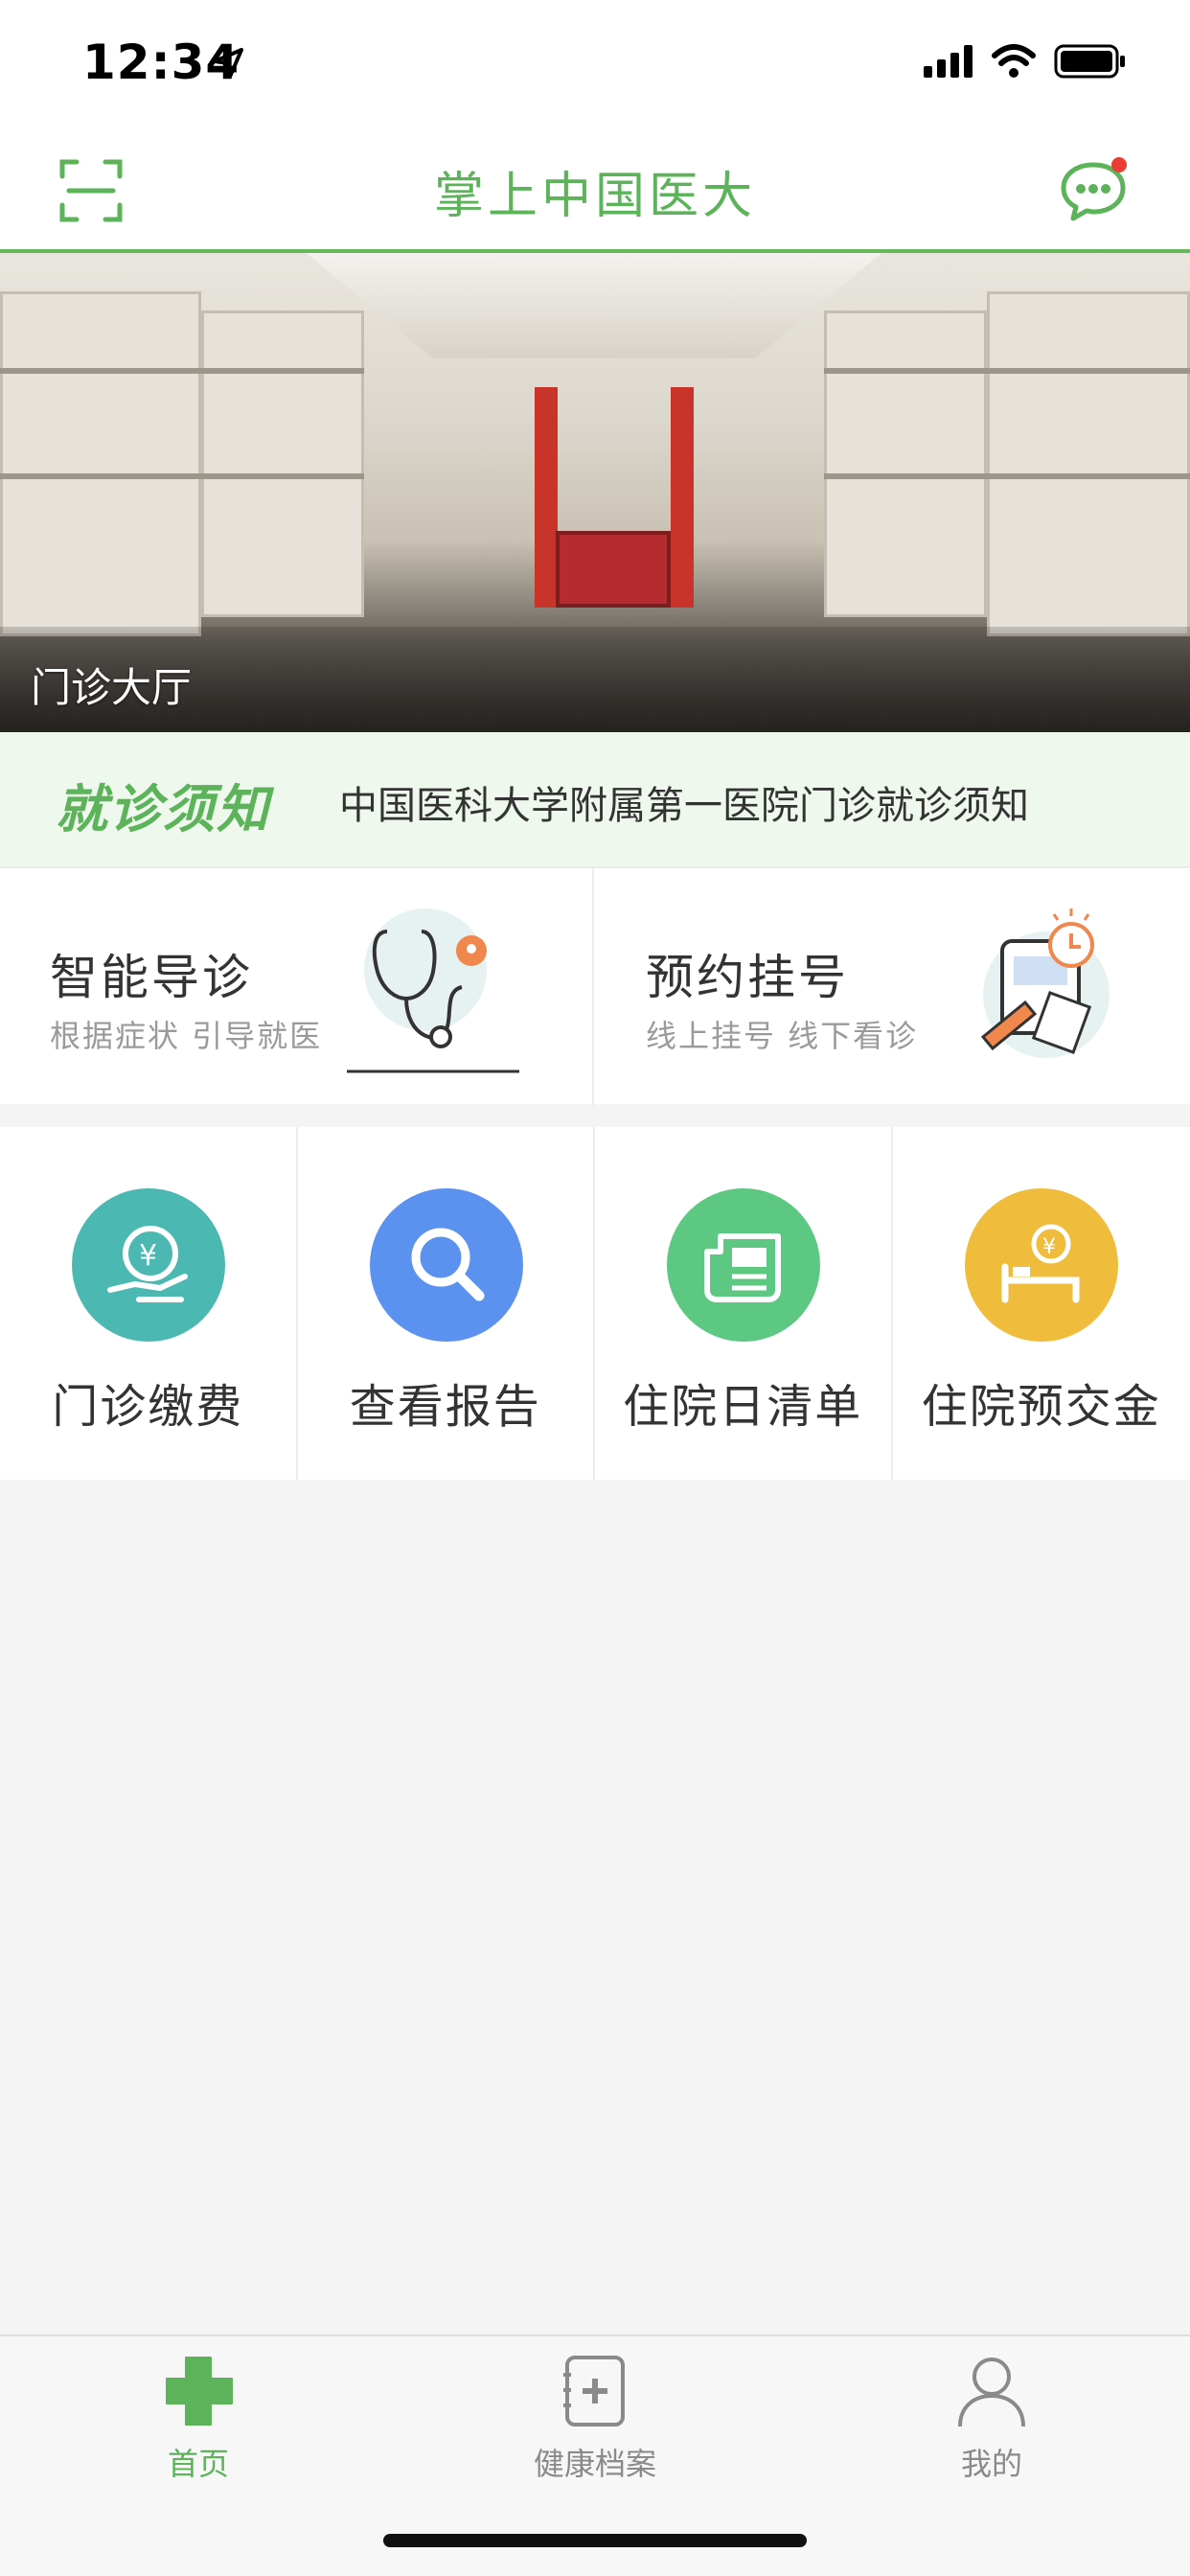  Describe the element at coordinates (782, 1036) in the screenshot. I see `feature-subtitle: 线上挂号 线下看诊` at that location.